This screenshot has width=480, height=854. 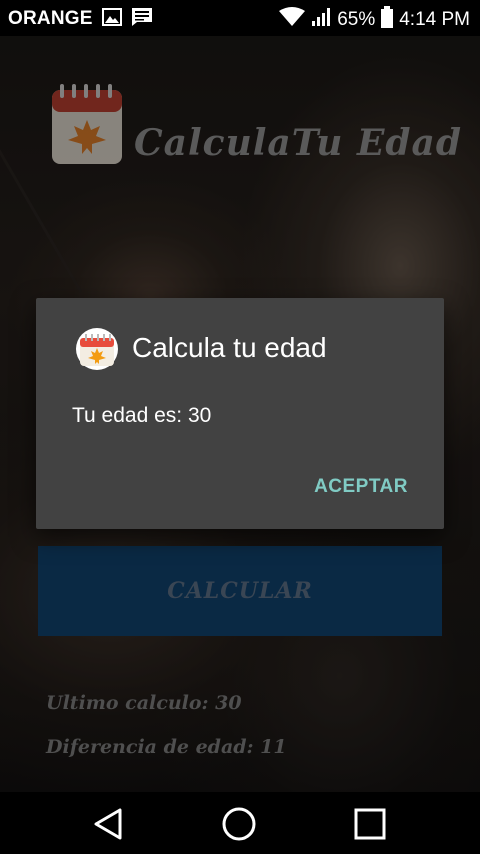 I want to click on status-bar: ORANGE 65% 4:14 PM, so click(x=240, y=18).